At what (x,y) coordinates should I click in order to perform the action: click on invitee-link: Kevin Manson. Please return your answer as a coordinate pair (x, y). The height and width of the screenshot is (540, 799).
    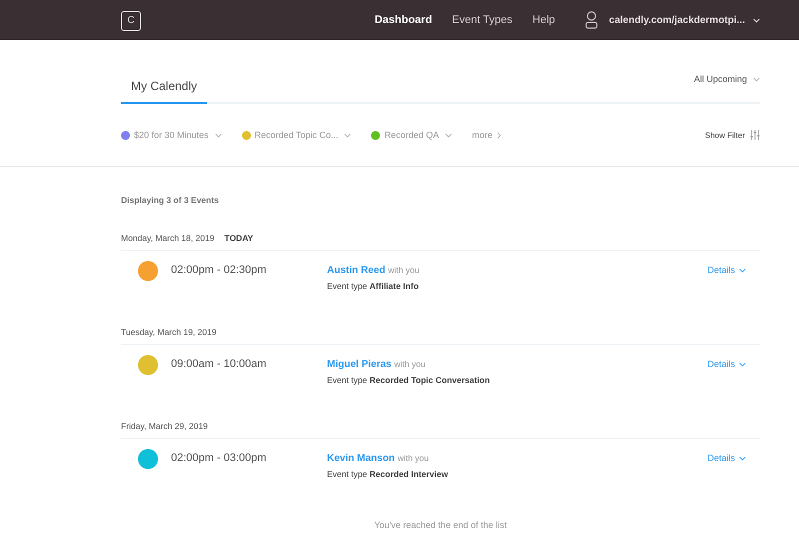
    Looking at the image, I should click on (361, 458).